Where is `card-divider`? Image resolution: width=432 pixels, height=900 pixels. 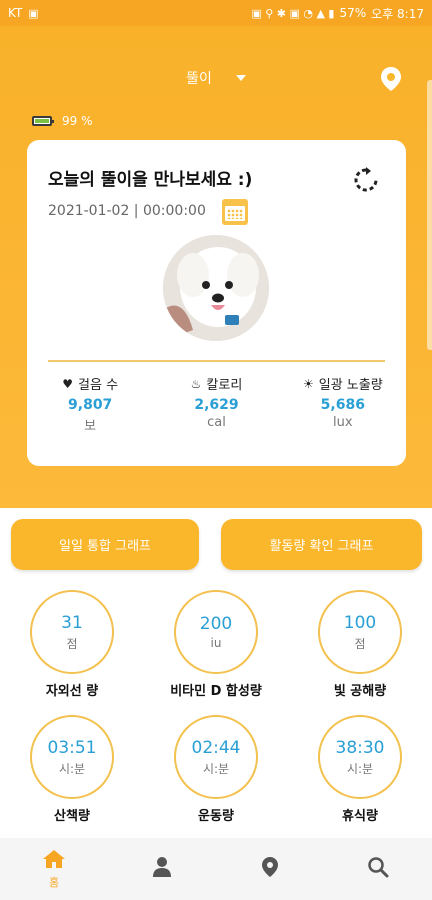
card-divider is located at coordinates (216, 361).